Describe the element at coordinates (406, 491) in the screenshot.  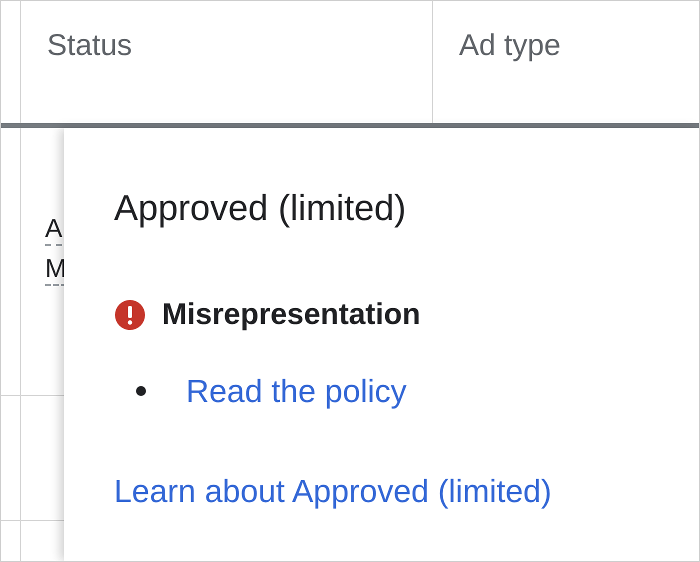
I see `learn-more-link: Learn about Approved (limited)` at that location.